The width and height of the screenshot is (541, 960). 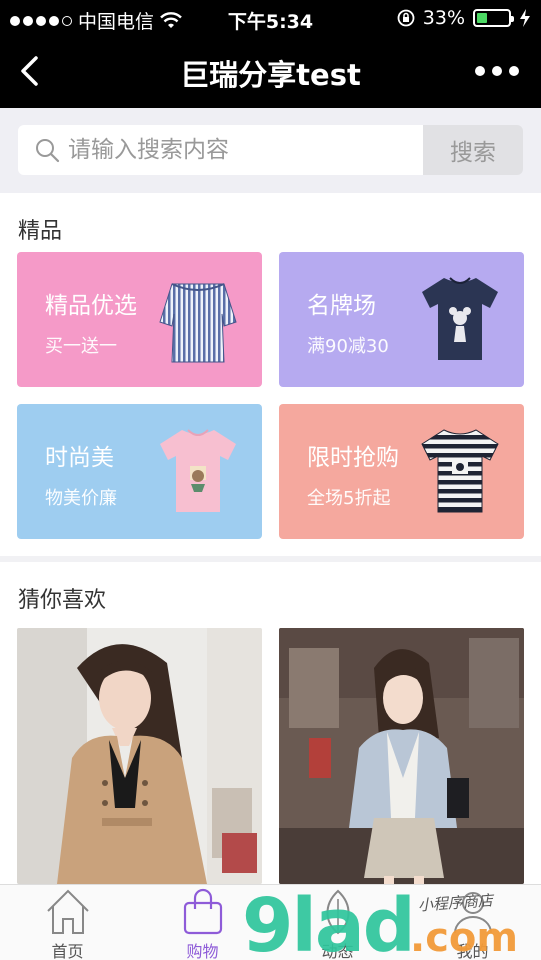 What do you see at coordinates (443, 18) in the screenshot?
I see `battery-percent: 33%` at bounding box center [443, 18].